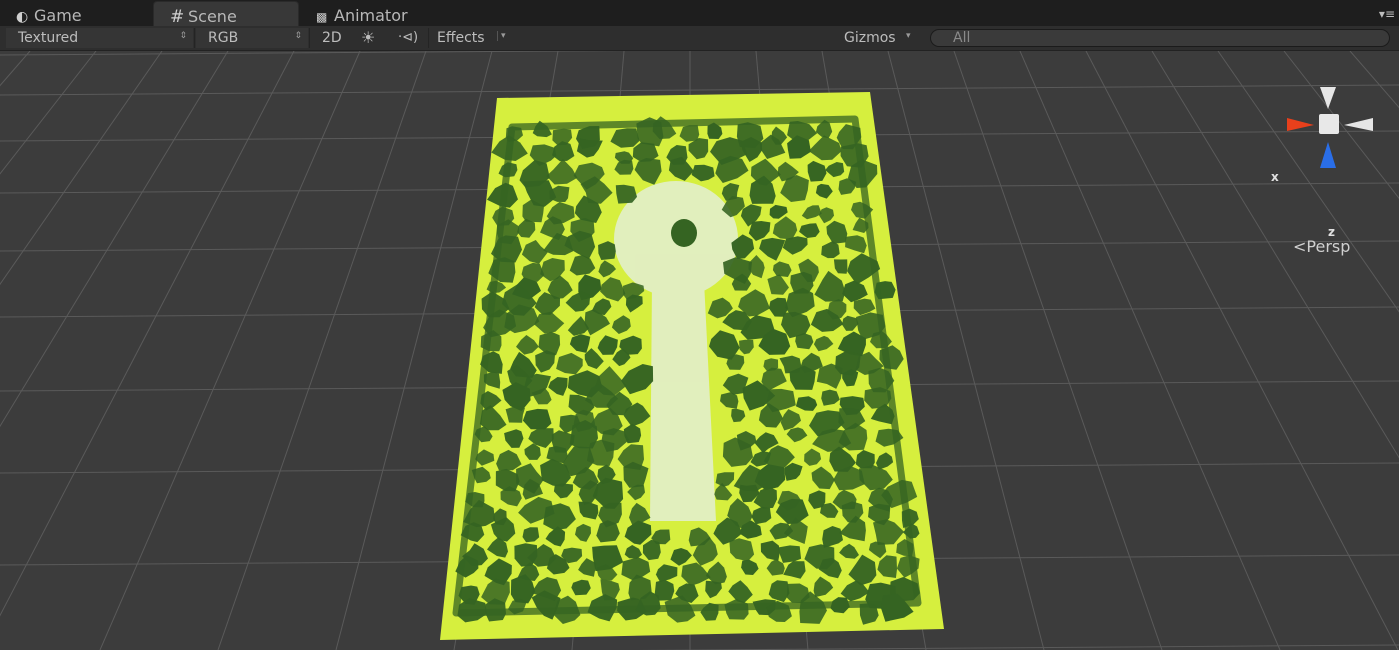 The height and width of the screenshot is (650, 1399). Describe the element at coordinates (371, 15) in the screenshot. I see `tab-animator-label: Animator` at that location.